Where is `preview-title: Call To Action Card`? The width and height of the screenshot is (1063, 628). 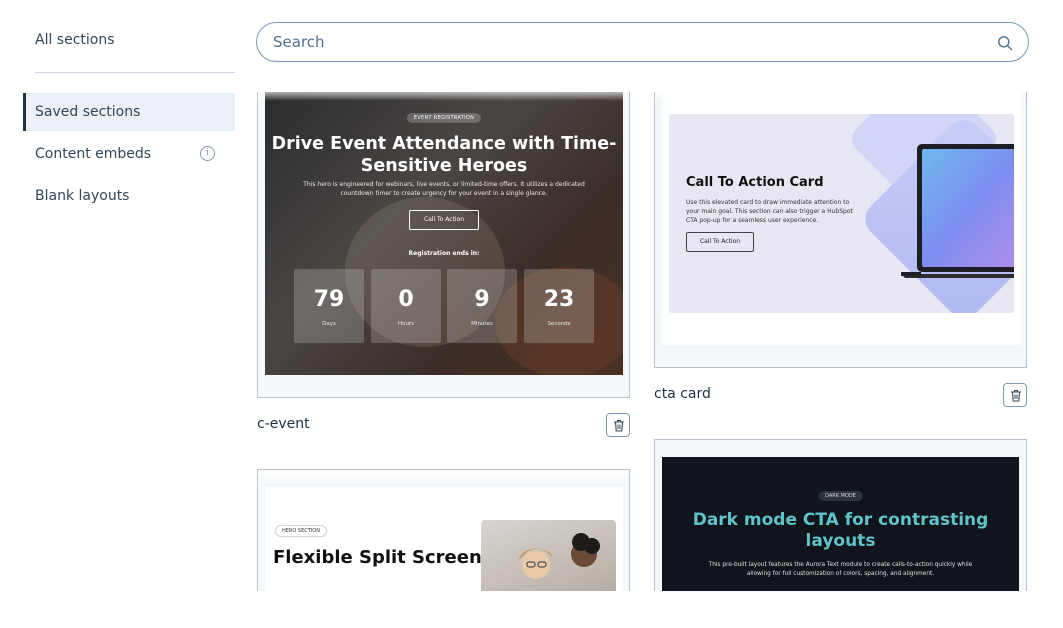
preview-title: Call To Action Card is located at coordinates (755, 182).